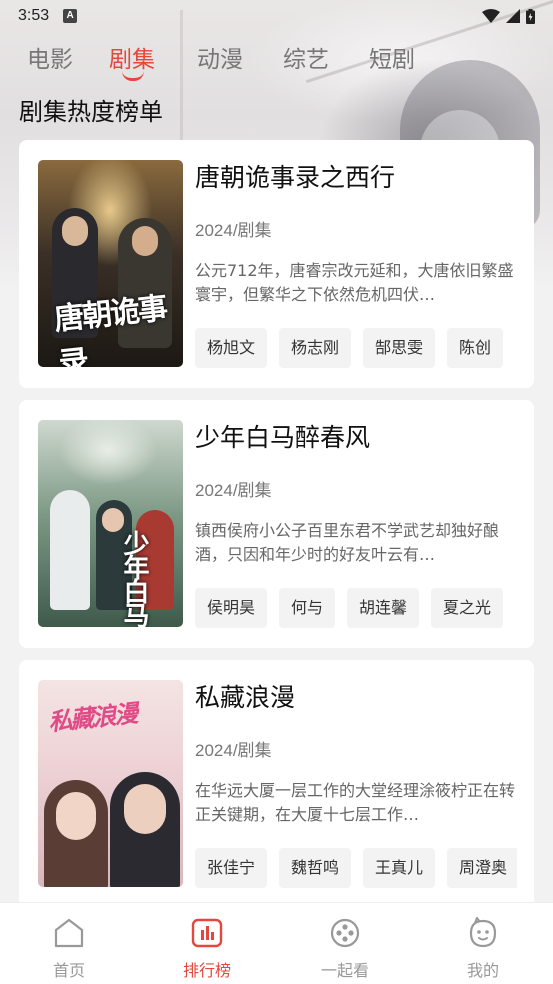  Describe the element at coordinates (513, 16) in the screenshot. I see `signal-icon` at that location.